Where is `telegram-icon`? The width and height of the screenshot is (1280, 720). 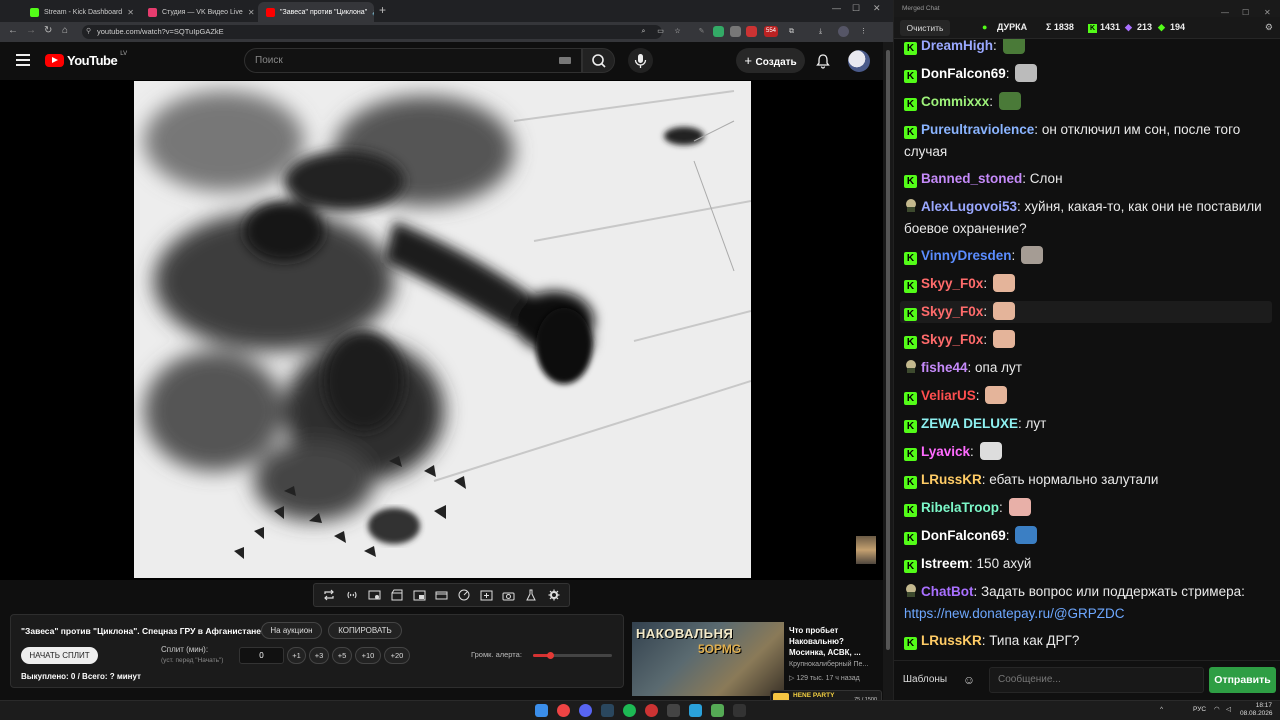
telegram-icon is located at coordinates (695, 710).